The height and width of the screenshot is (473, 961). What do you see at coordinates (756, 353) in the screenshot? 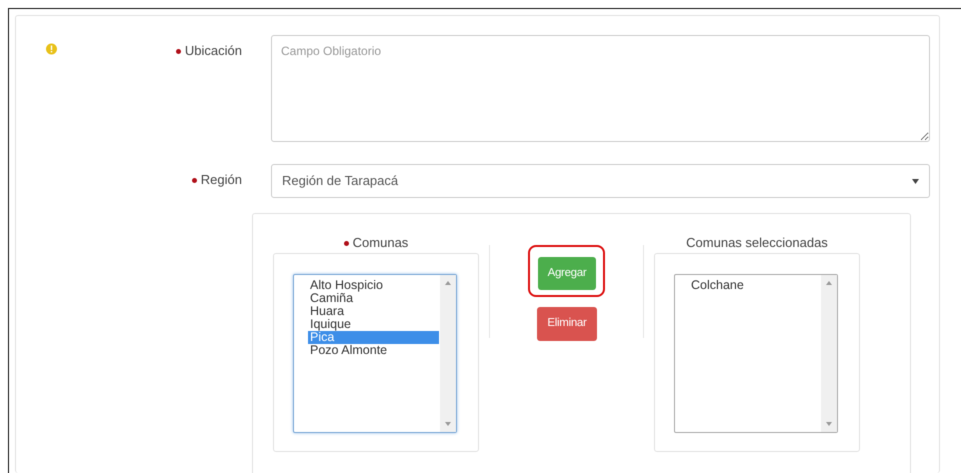
I see `list-box: Colchane` at bounding box center [756, 353].